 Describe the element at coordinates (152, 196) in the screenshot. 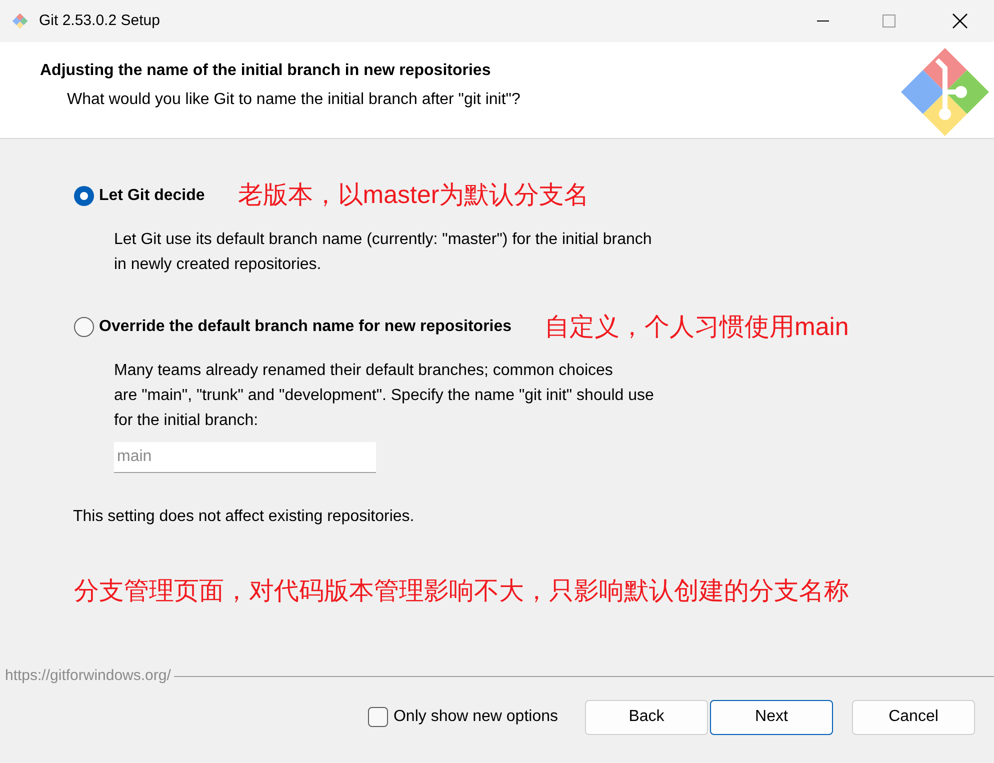

I see `option-label: Let Git decide` at that location.